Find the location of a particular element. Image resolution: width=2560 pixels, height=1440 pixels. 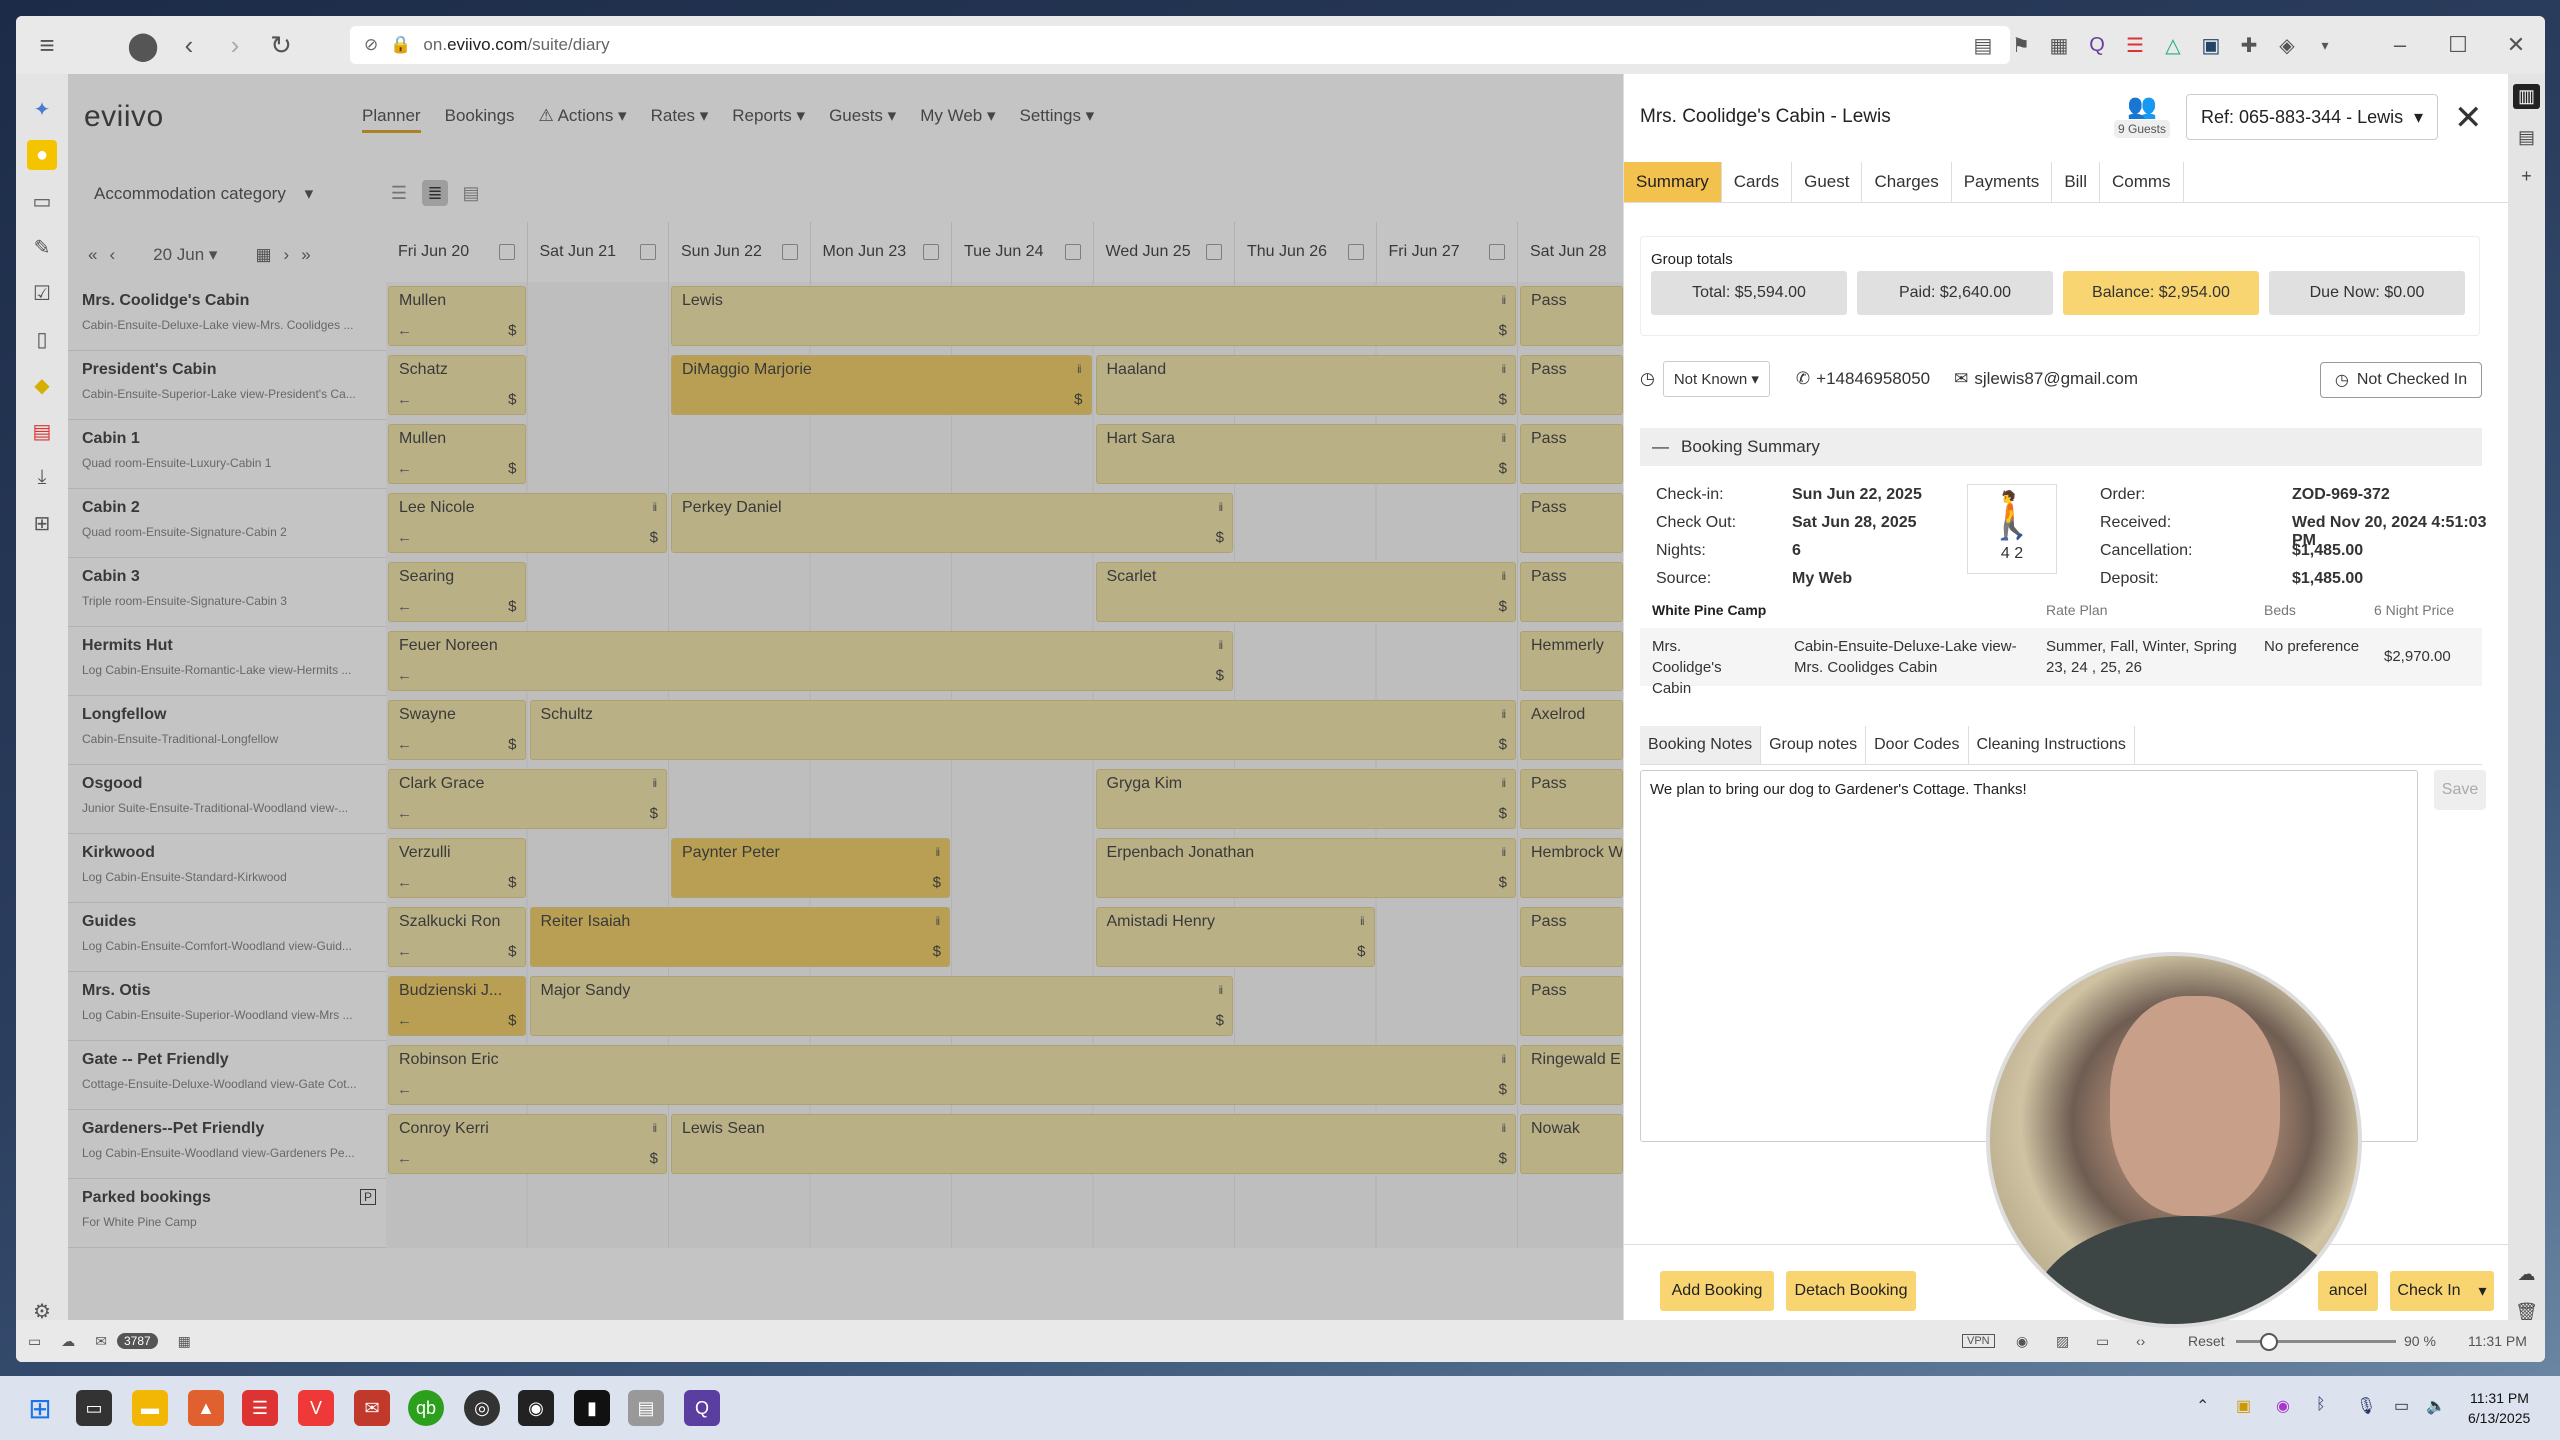

edit-icon: ✎ is located at coordinates (42, 247).